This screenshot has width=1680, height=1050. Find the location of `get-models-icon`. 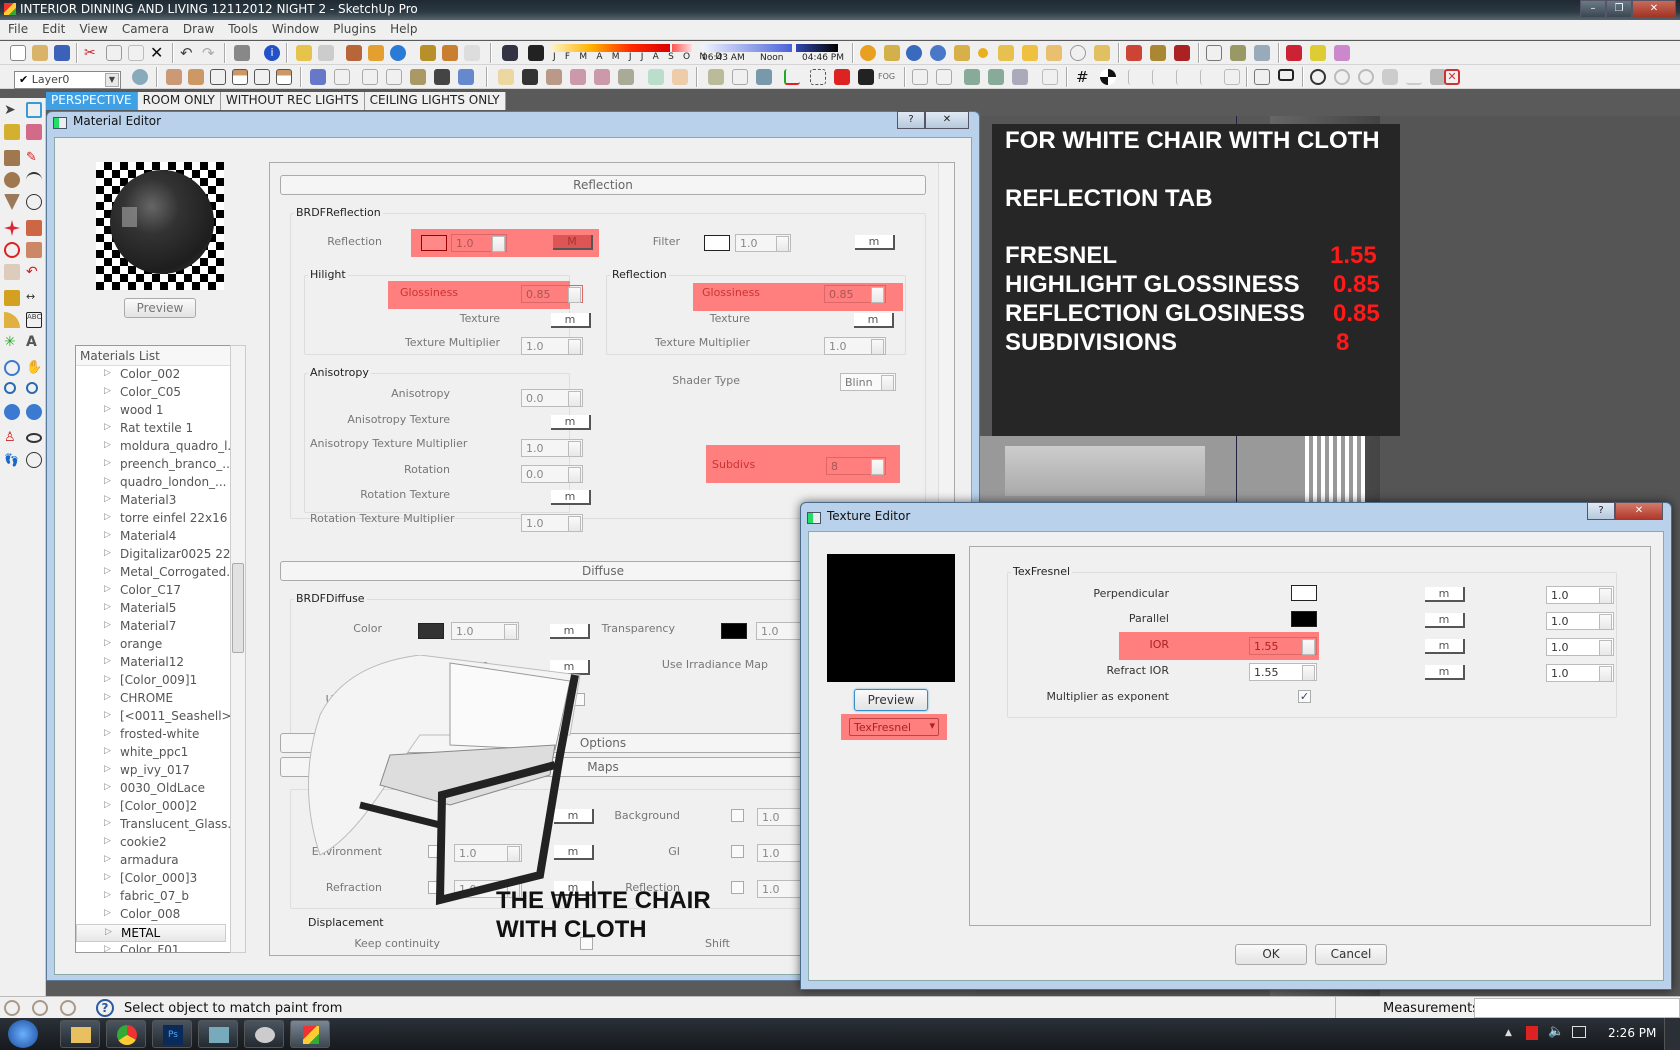

get-models-icon is located at coordinates (304, 53).